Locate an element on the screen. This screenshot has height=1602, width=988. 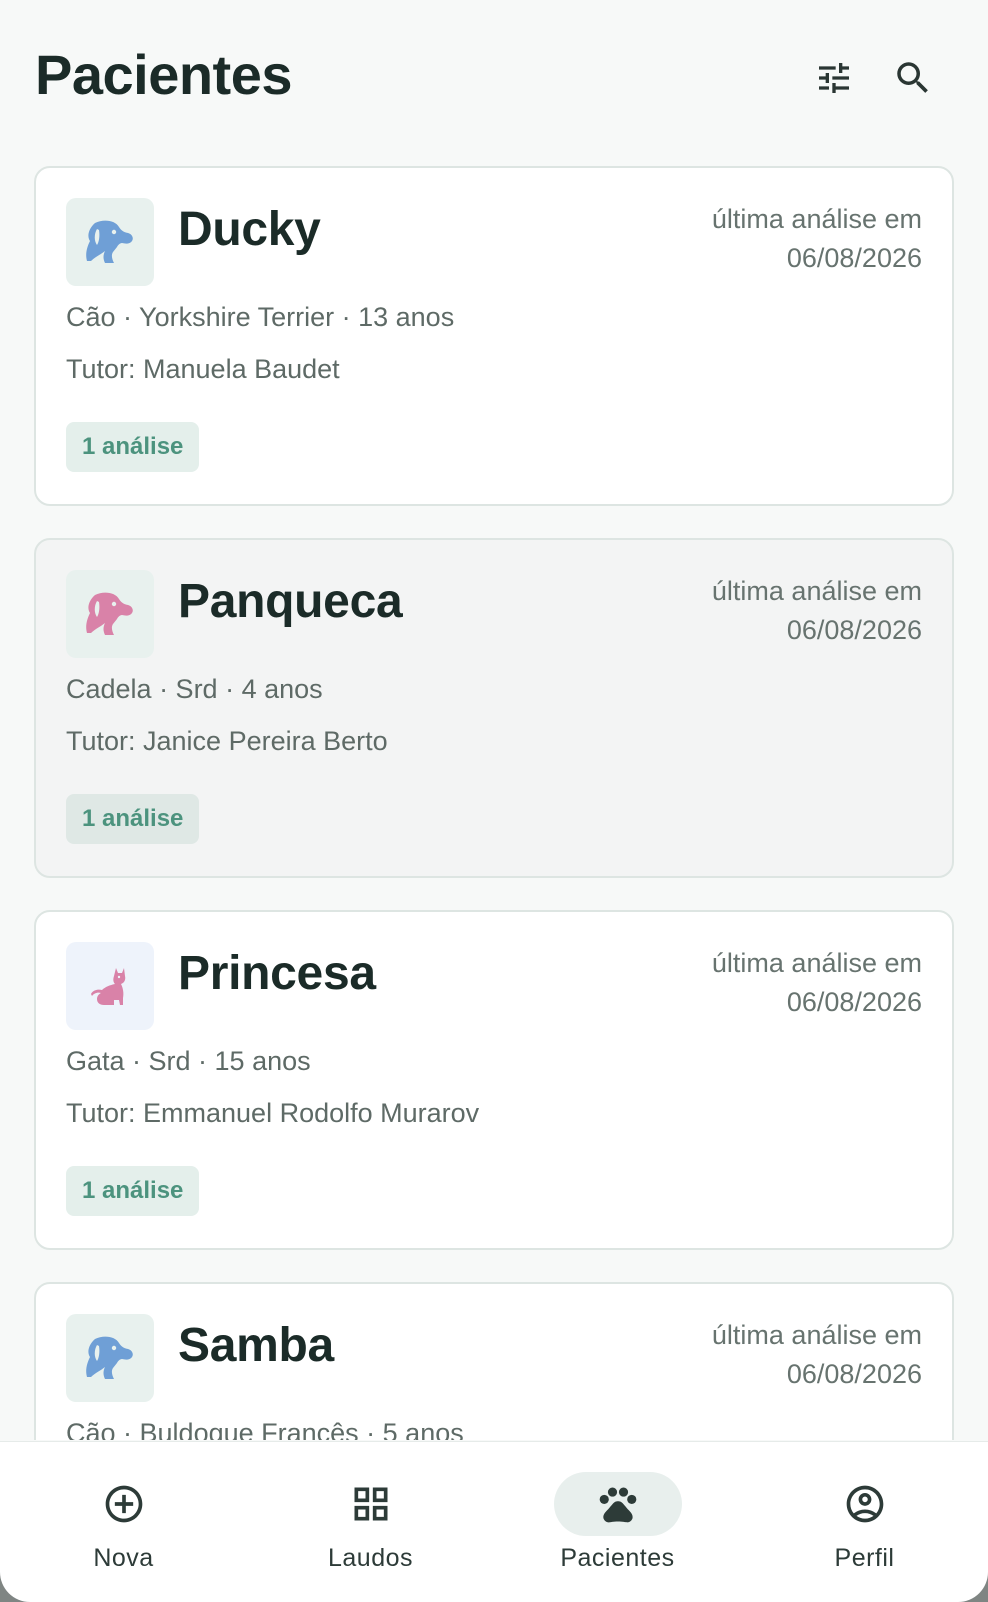
nav-label: Pacientes is located at coordinates (617, 1558).